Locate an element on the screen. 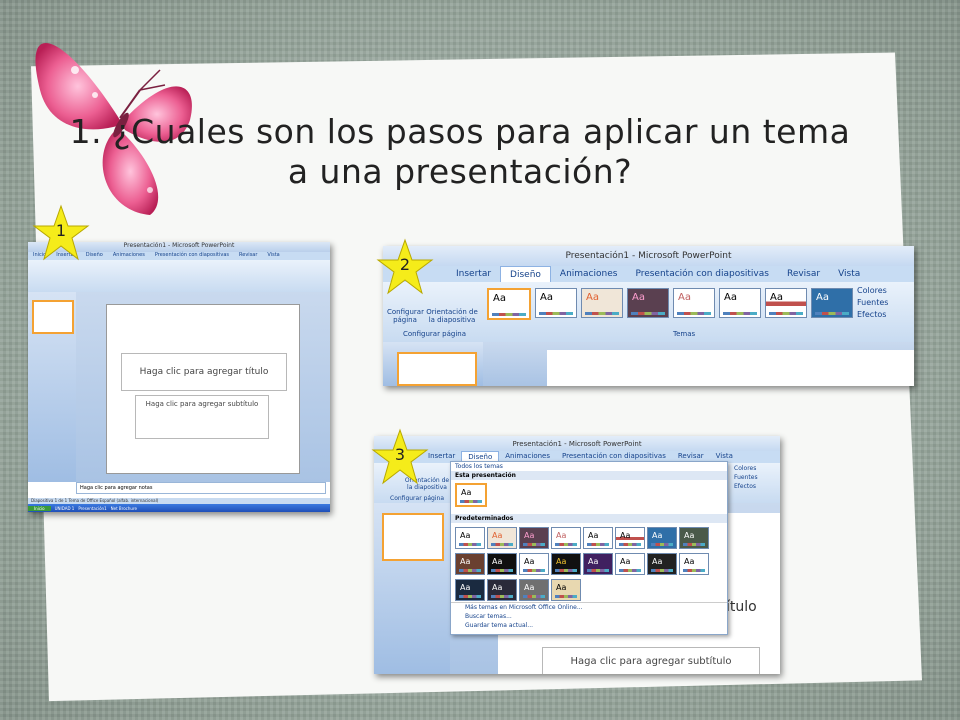  slide-canvas is located at coordinates (730, 368).